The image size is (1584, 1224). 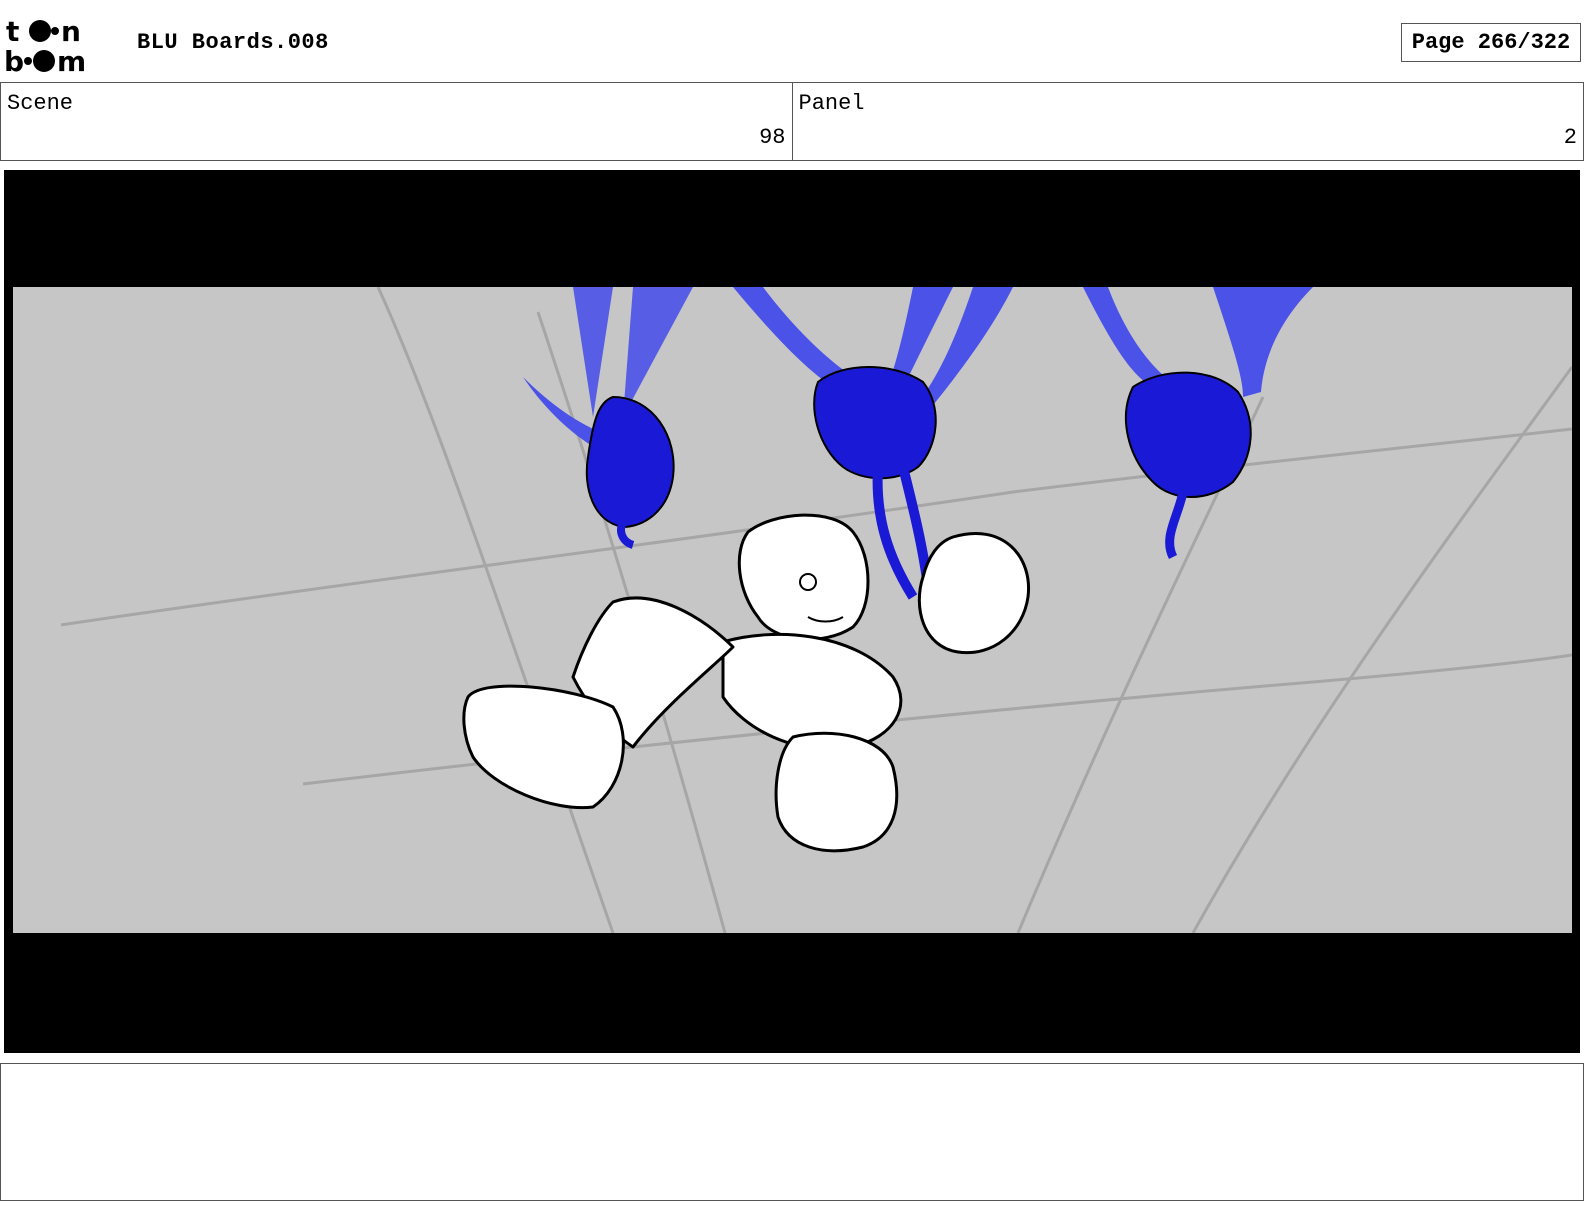 I want to click on svg-text: t, so click(x=12, y=31).